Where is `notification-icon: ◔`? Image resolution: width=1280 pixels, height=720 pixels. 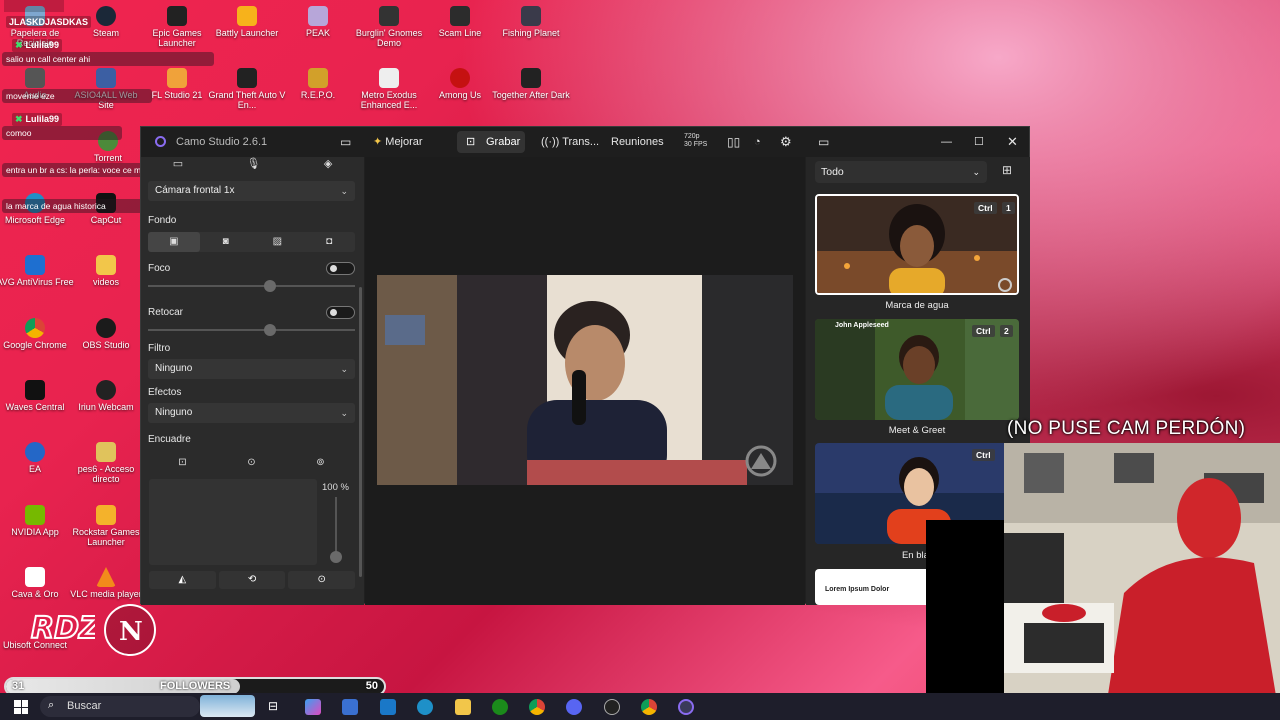
notification-icon: ◔ is located at coordinates (757, 142).